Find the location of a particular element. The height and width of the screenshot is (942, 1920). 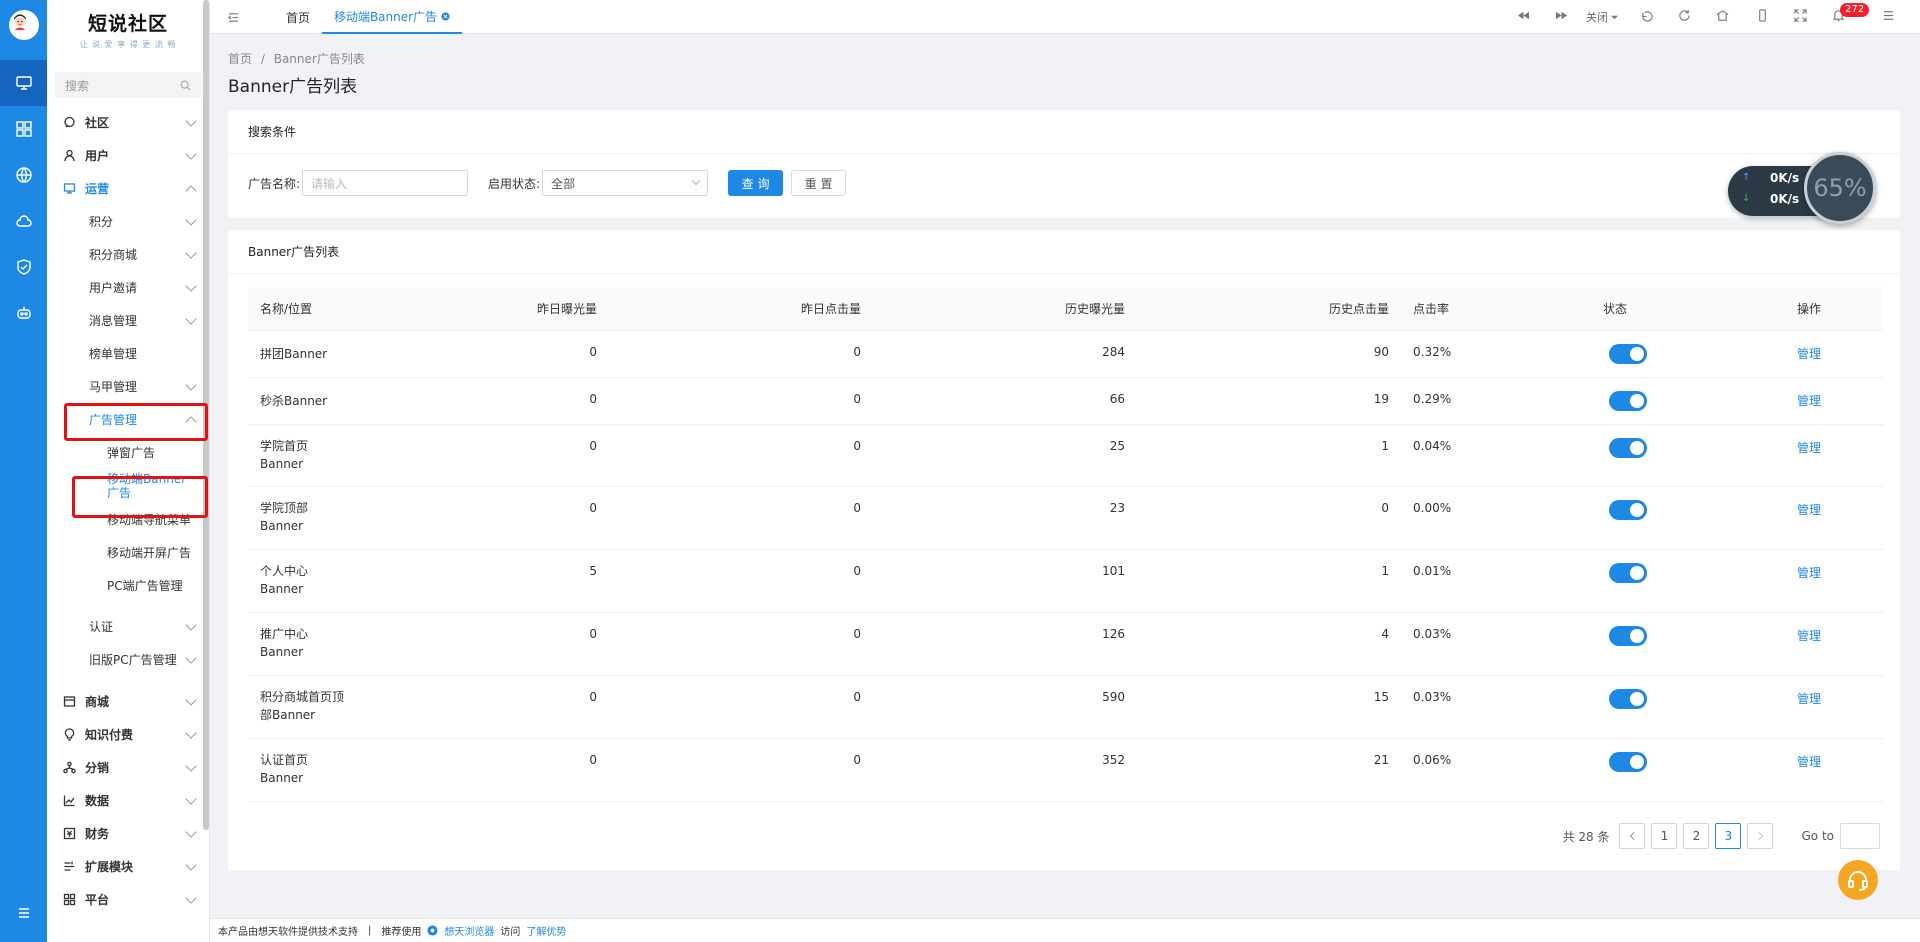

next-page-button is located at coordinates (1760, 836).